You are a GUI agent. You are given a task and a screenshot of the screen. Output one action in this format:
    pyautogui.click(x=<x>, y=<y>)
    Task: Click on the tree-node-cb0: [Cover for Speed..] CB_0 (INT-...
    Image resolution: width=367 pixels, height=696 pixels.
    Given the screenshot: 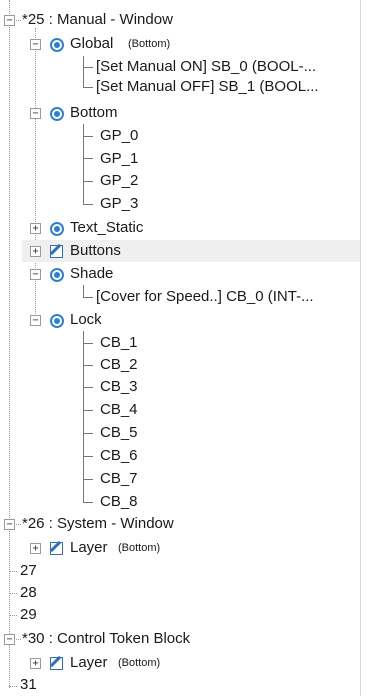 What is the action you would take?
    pyautogui.click(x=180, y=297)
    